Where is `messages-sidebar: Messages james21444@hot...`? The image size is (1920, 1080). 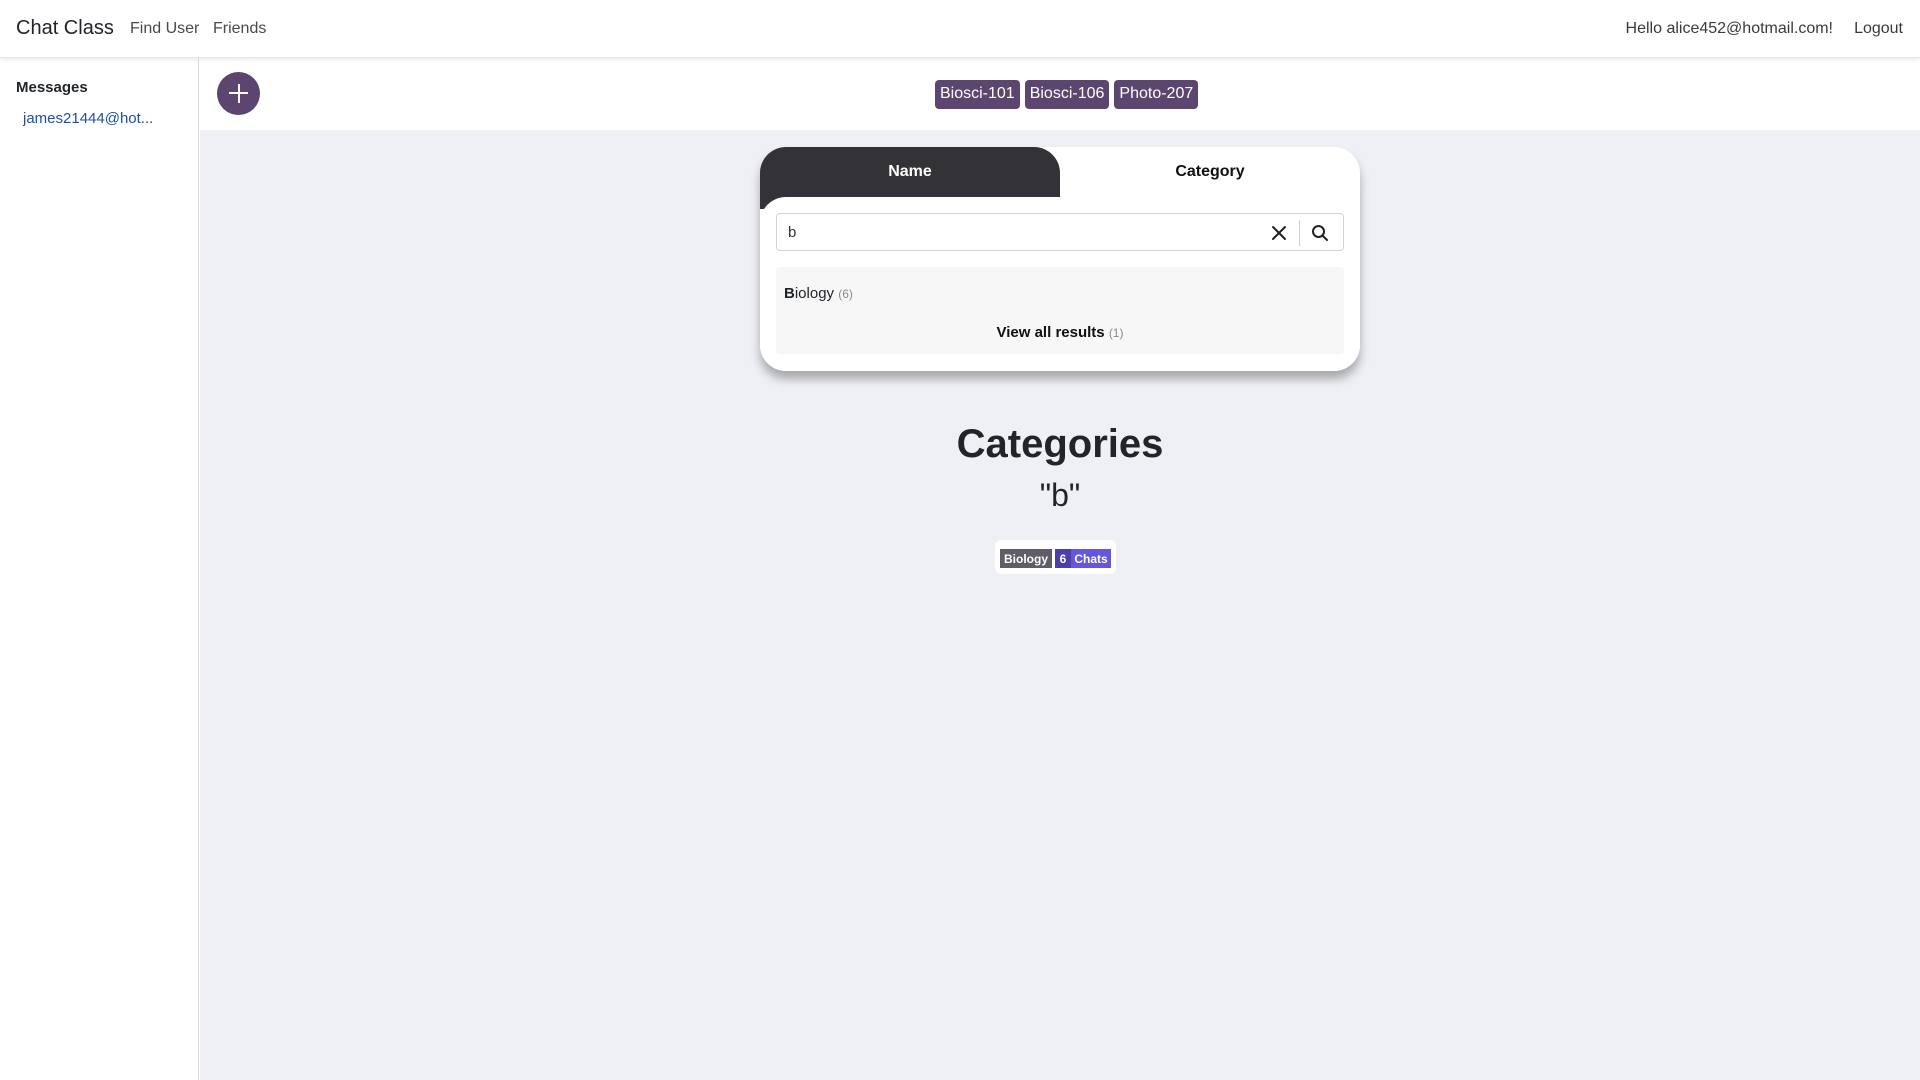 messages-sidebar: Messages james21444@hot... is located at coordinates (99, 569).